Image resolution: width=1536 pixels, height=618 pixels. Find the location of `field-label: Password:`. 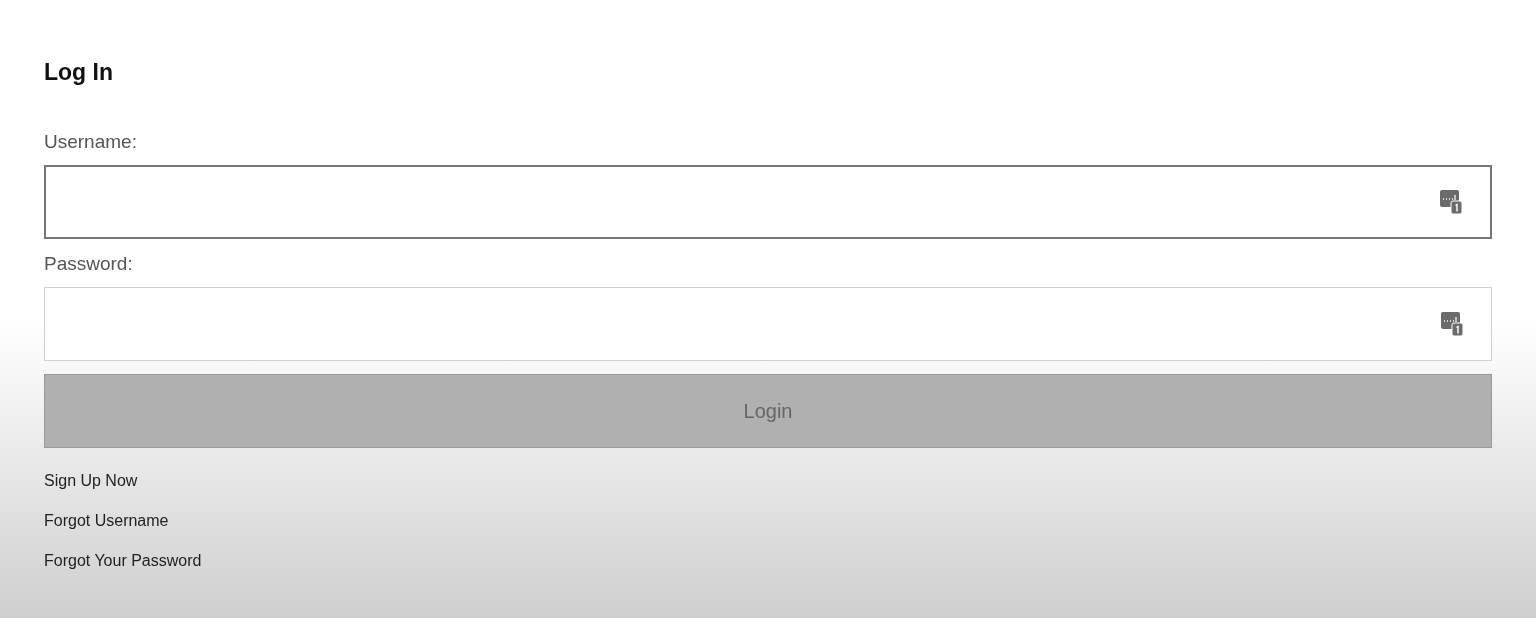

field-label: Password: is located at coordinates (88, 264).